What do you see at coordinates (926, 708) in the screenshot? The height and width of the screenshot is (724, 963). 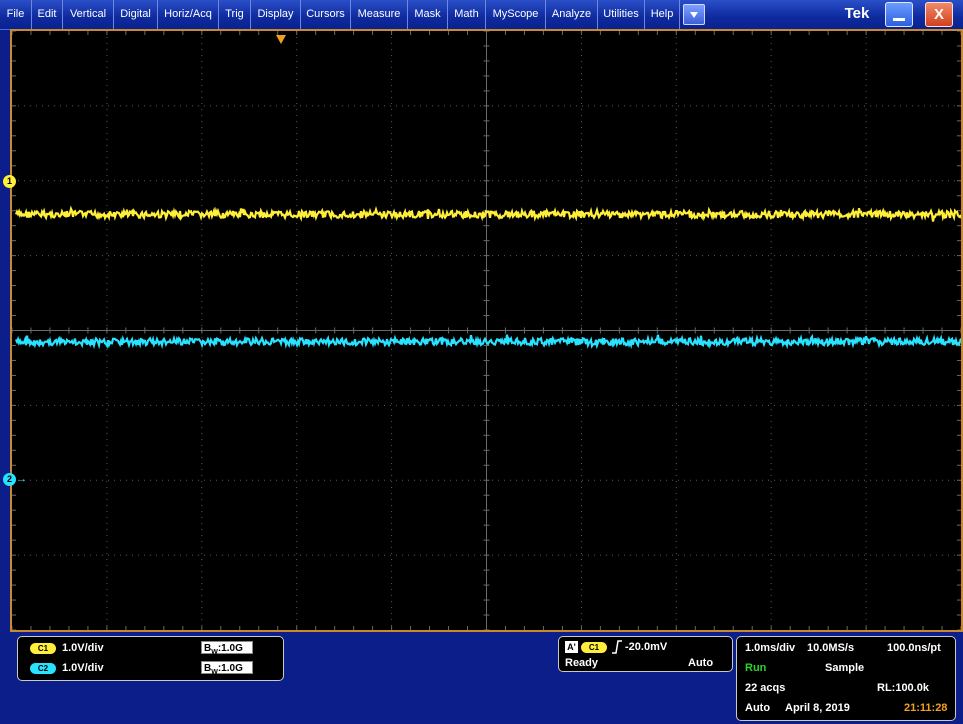 I see `acquisition-time: 21:11:28` at bounding box center [926, 708].